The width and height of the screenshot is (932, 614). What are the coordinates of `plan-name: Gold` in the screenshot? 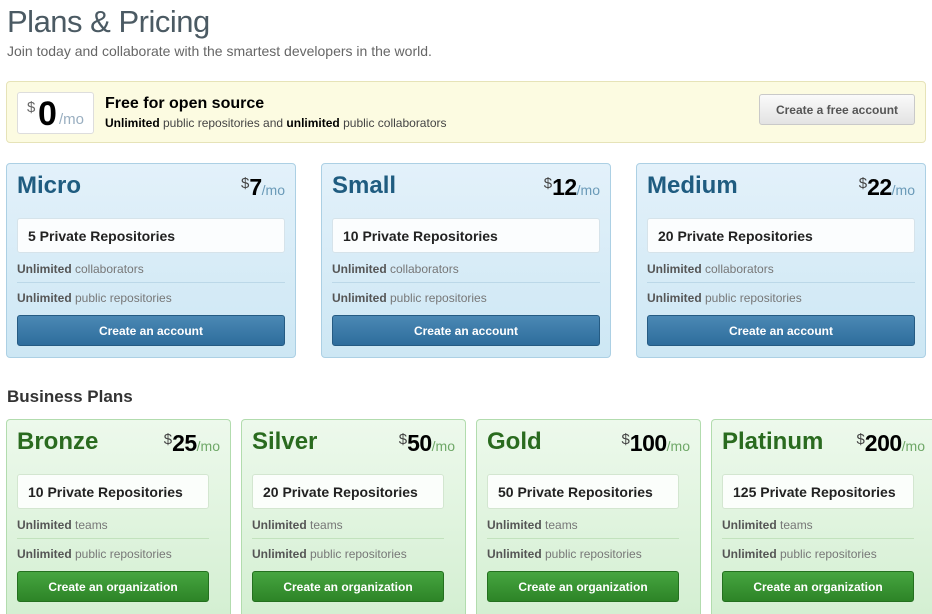 It's located at (514, 441).